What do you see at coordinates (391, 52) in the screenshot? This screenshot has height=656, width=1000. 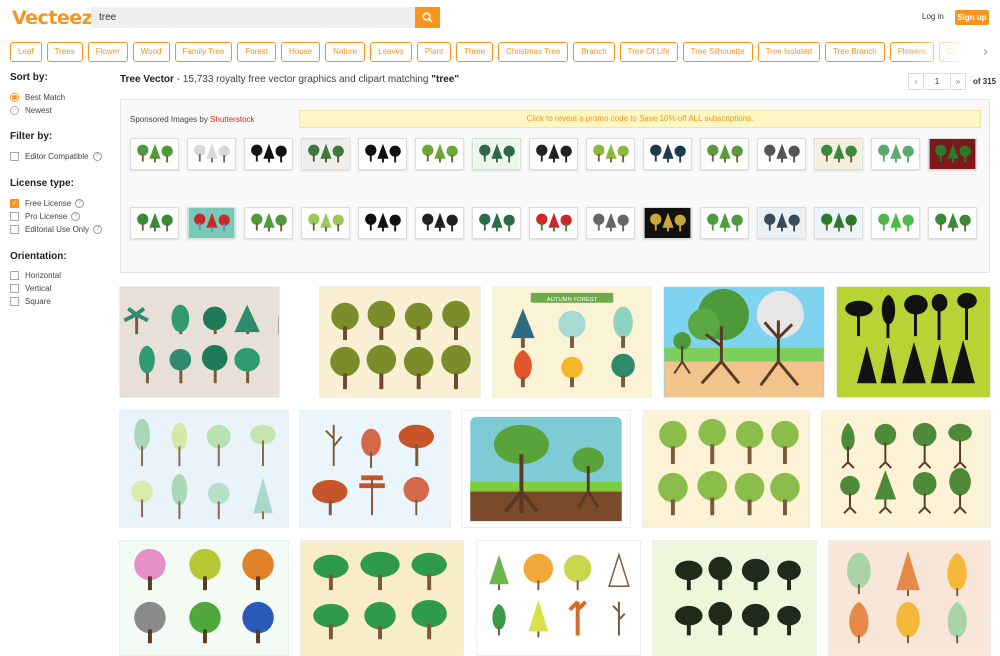 I see `tag-leaves: Leaves` at bounding box center [391, 52].